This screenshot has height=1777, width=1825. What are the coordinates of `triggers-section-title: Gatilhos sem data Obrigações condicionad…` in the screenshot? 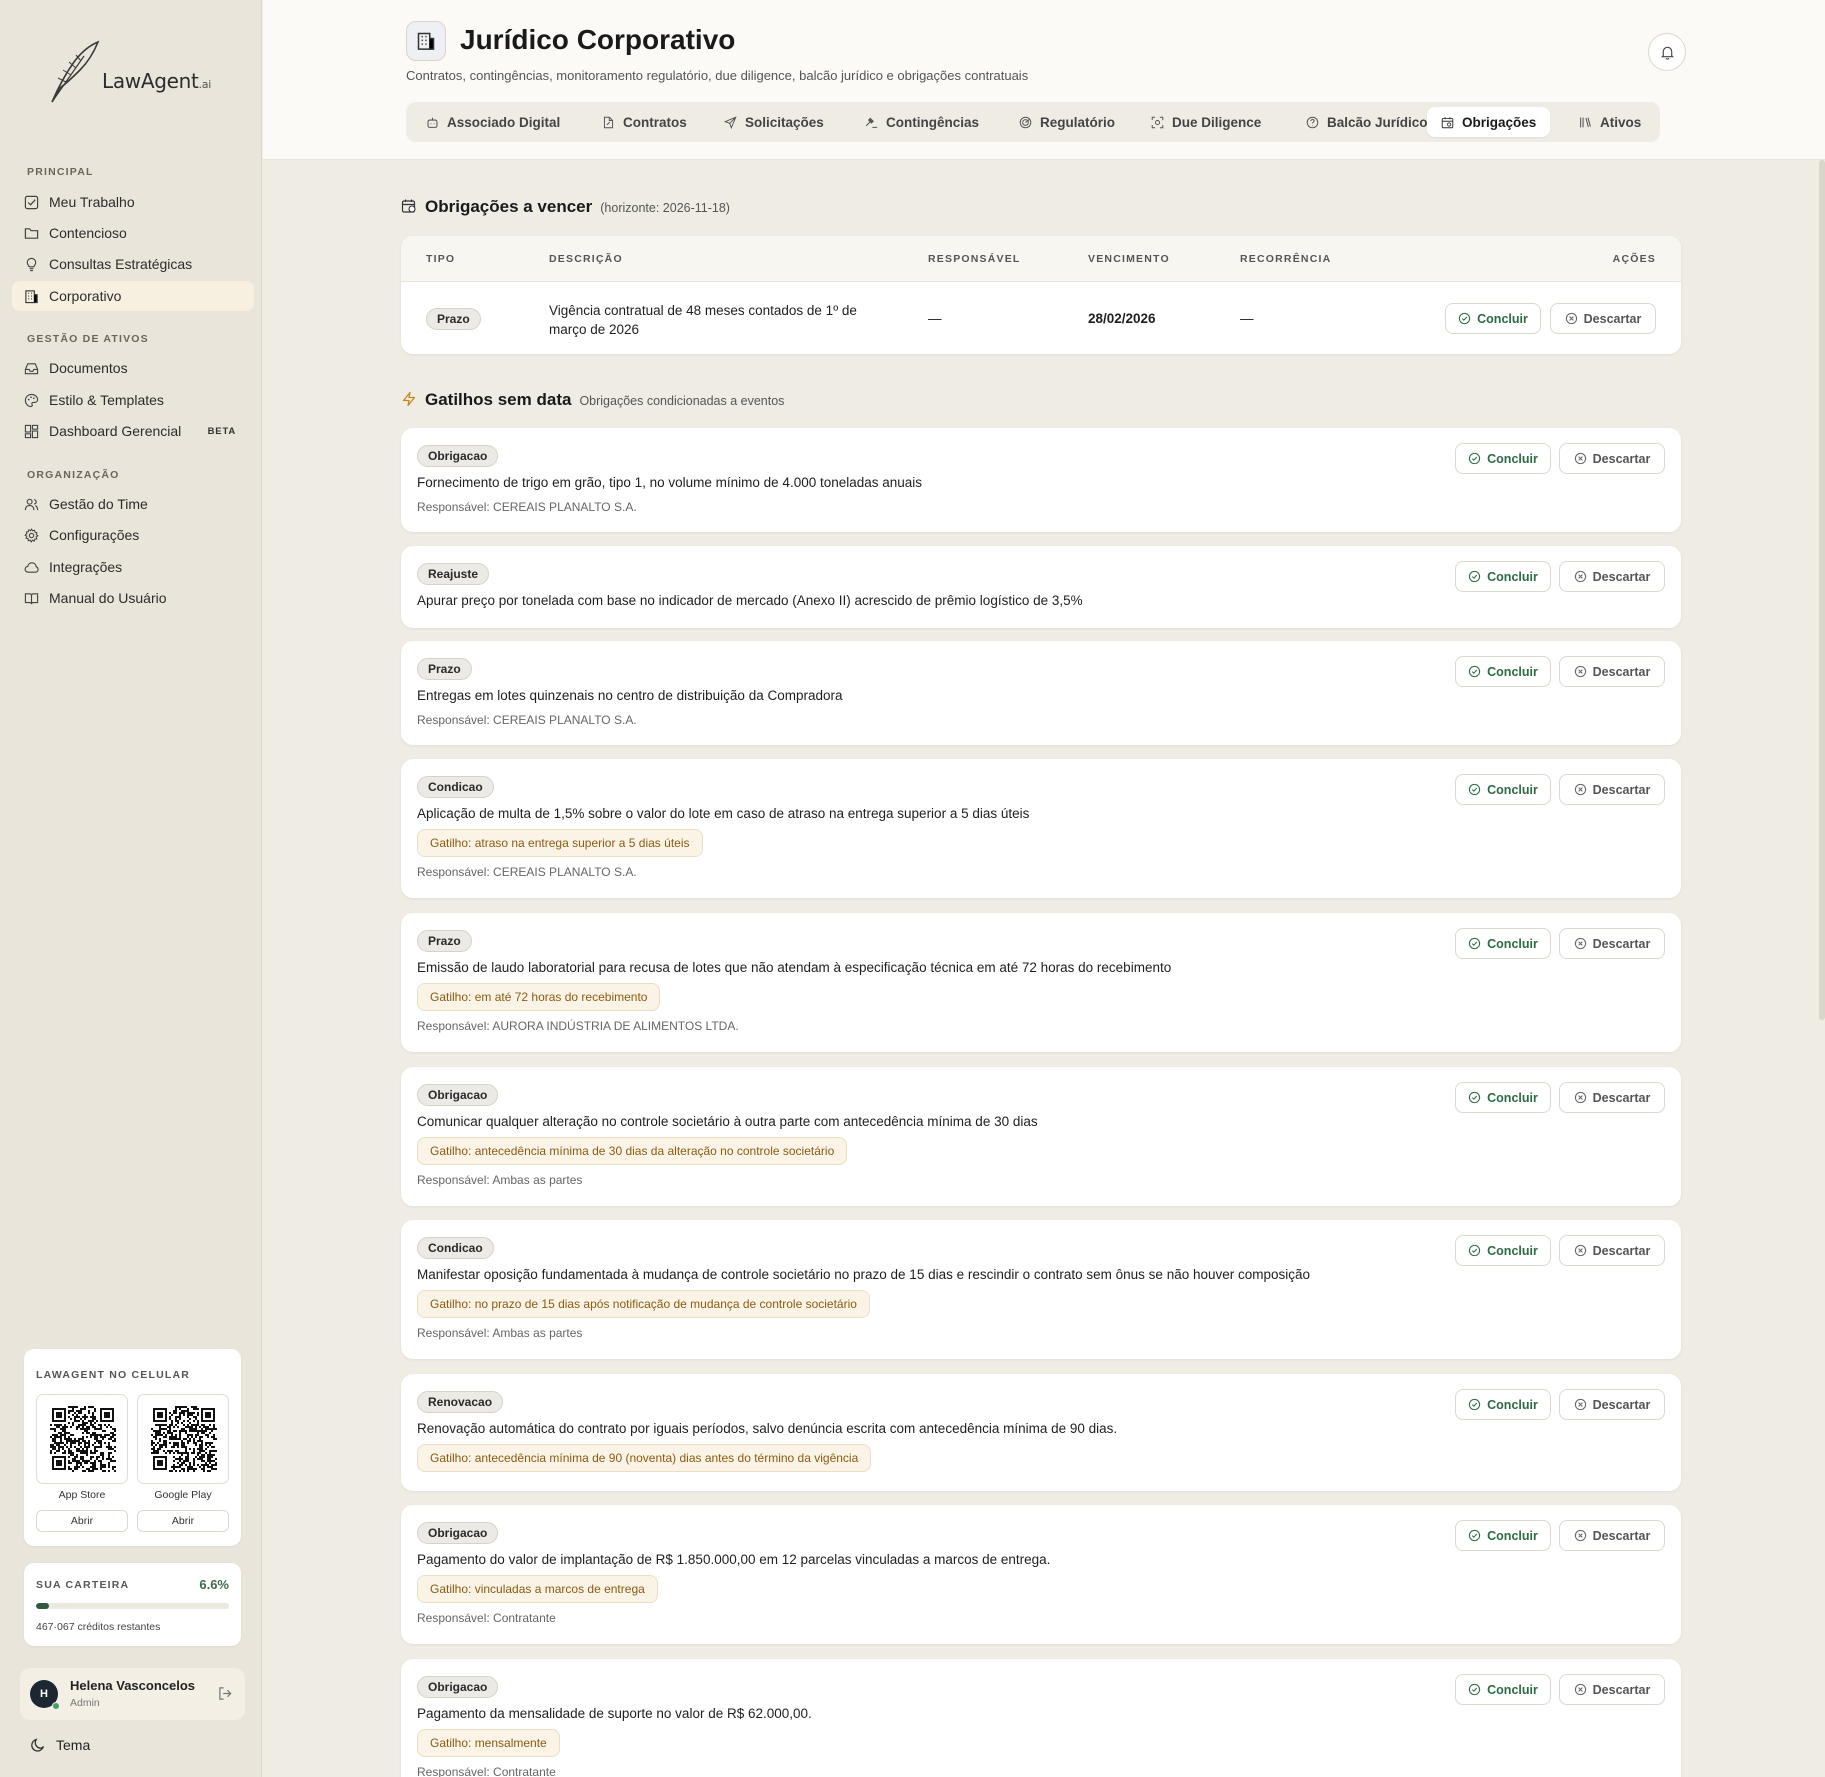 It's located at (592, 399).